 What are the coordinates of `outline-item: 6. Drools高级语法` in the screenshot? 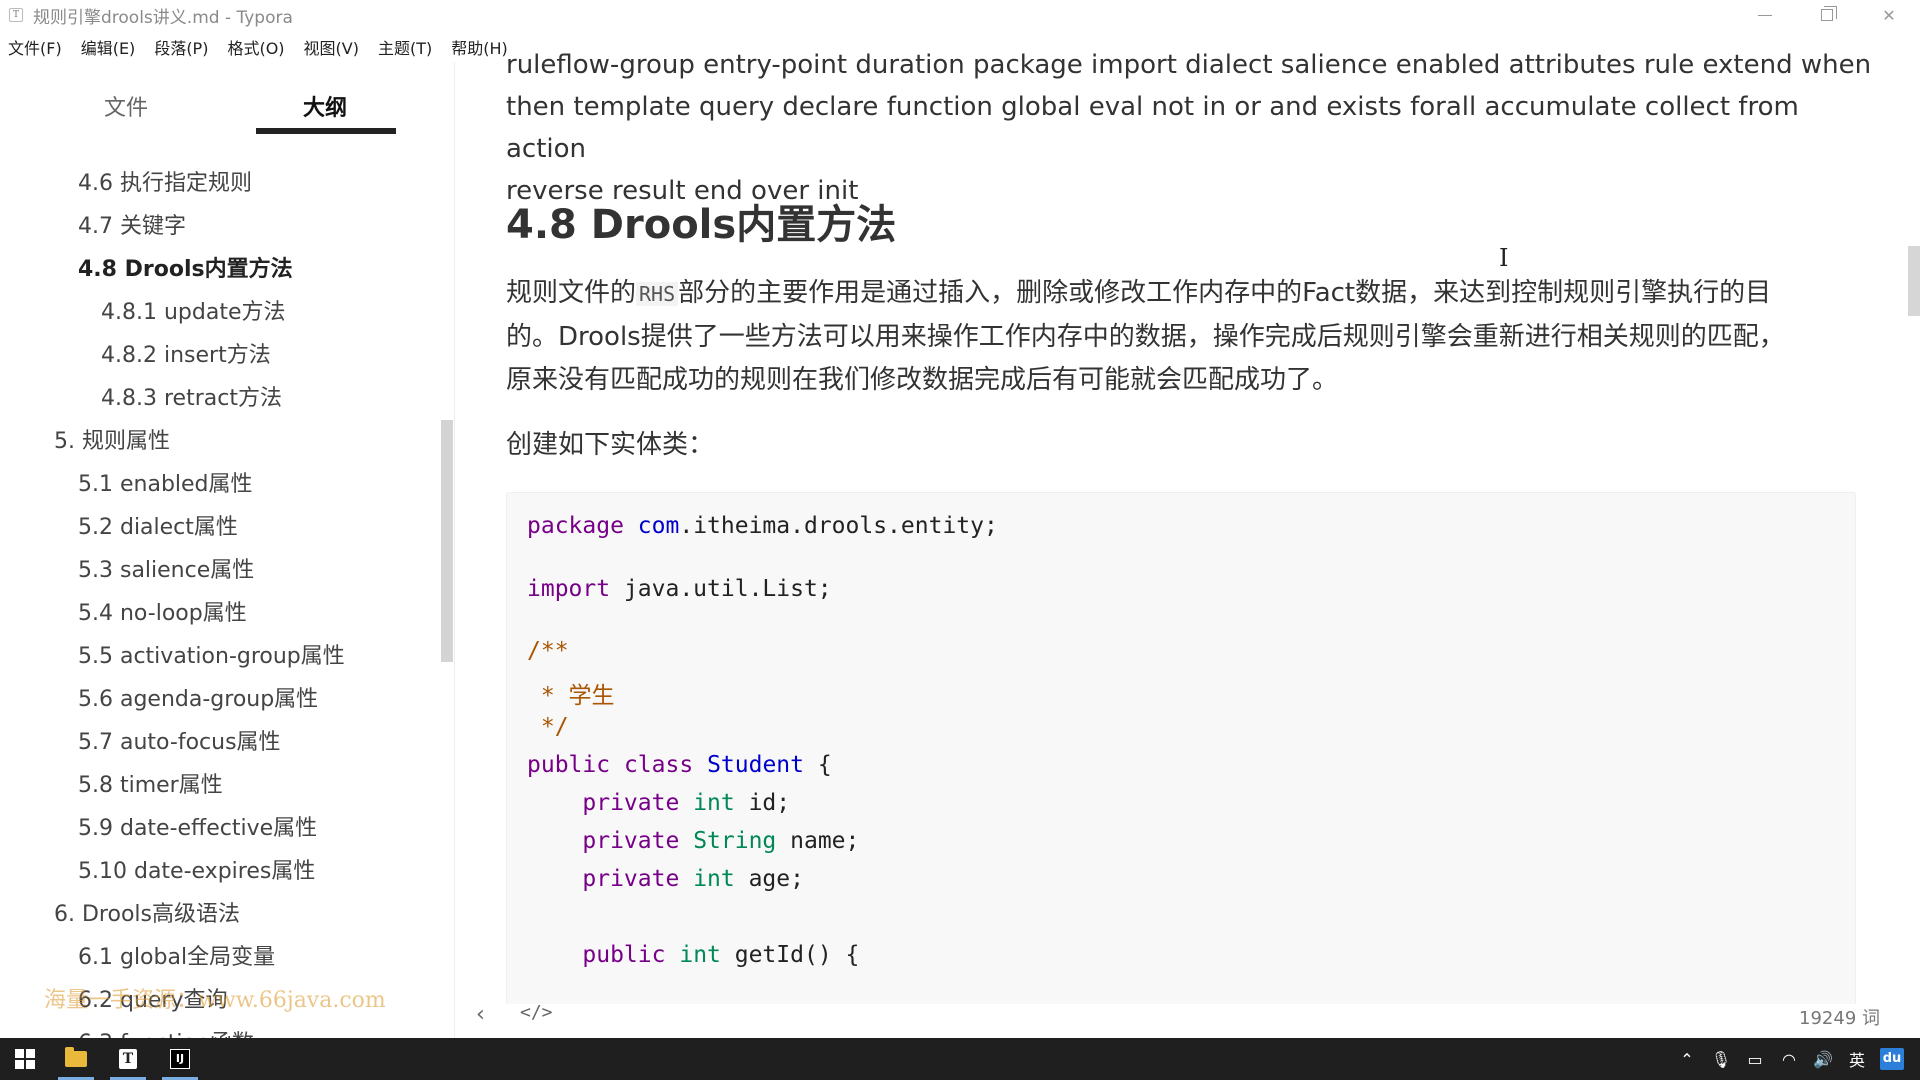 It's located at (147, 912).